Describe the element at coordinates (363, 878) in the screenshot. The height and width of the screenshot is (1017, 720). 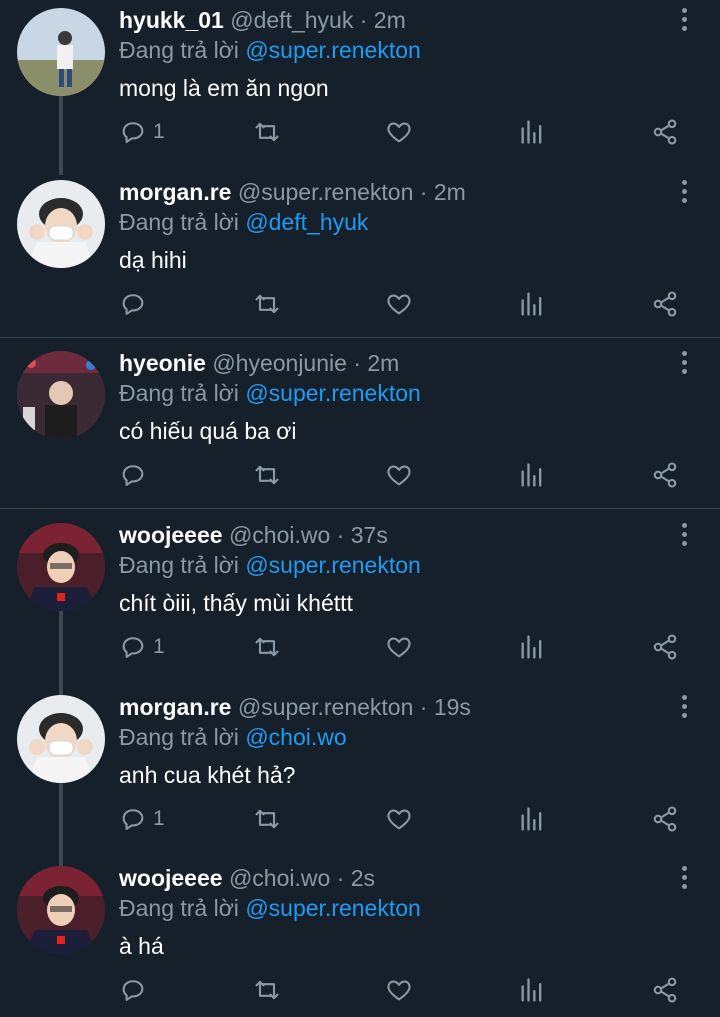
I see `timestamp: 2s` at that location.